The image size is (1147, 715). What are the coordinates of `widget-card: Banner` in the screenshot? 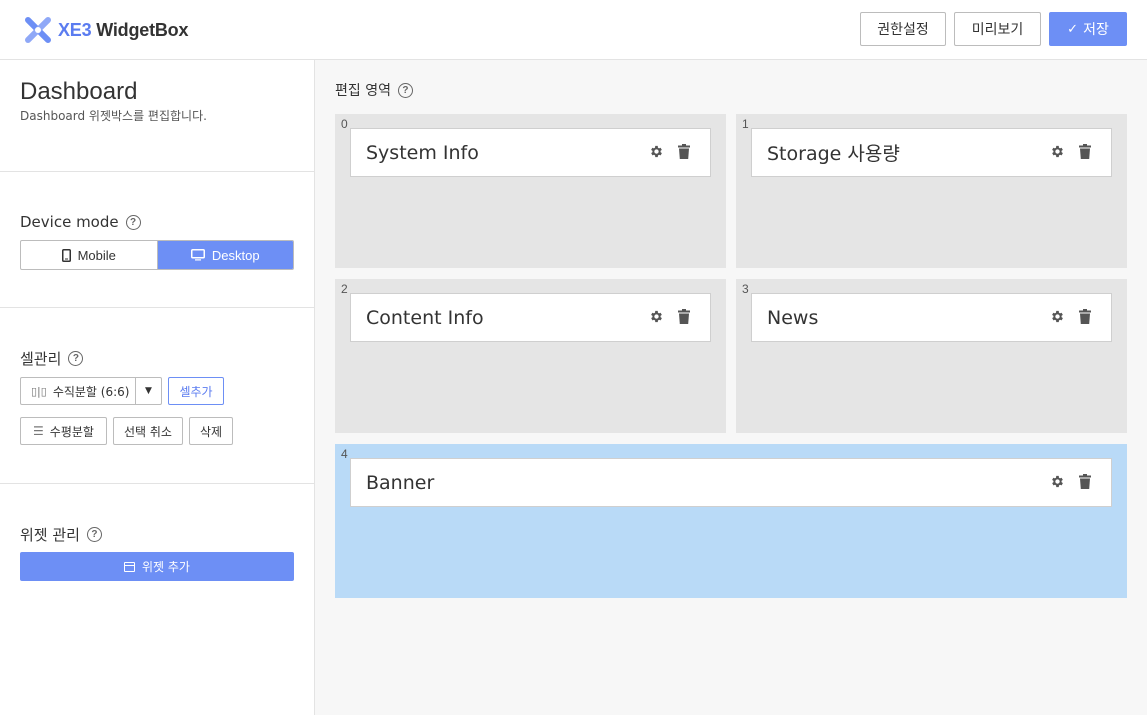 It's located at (731, 482).